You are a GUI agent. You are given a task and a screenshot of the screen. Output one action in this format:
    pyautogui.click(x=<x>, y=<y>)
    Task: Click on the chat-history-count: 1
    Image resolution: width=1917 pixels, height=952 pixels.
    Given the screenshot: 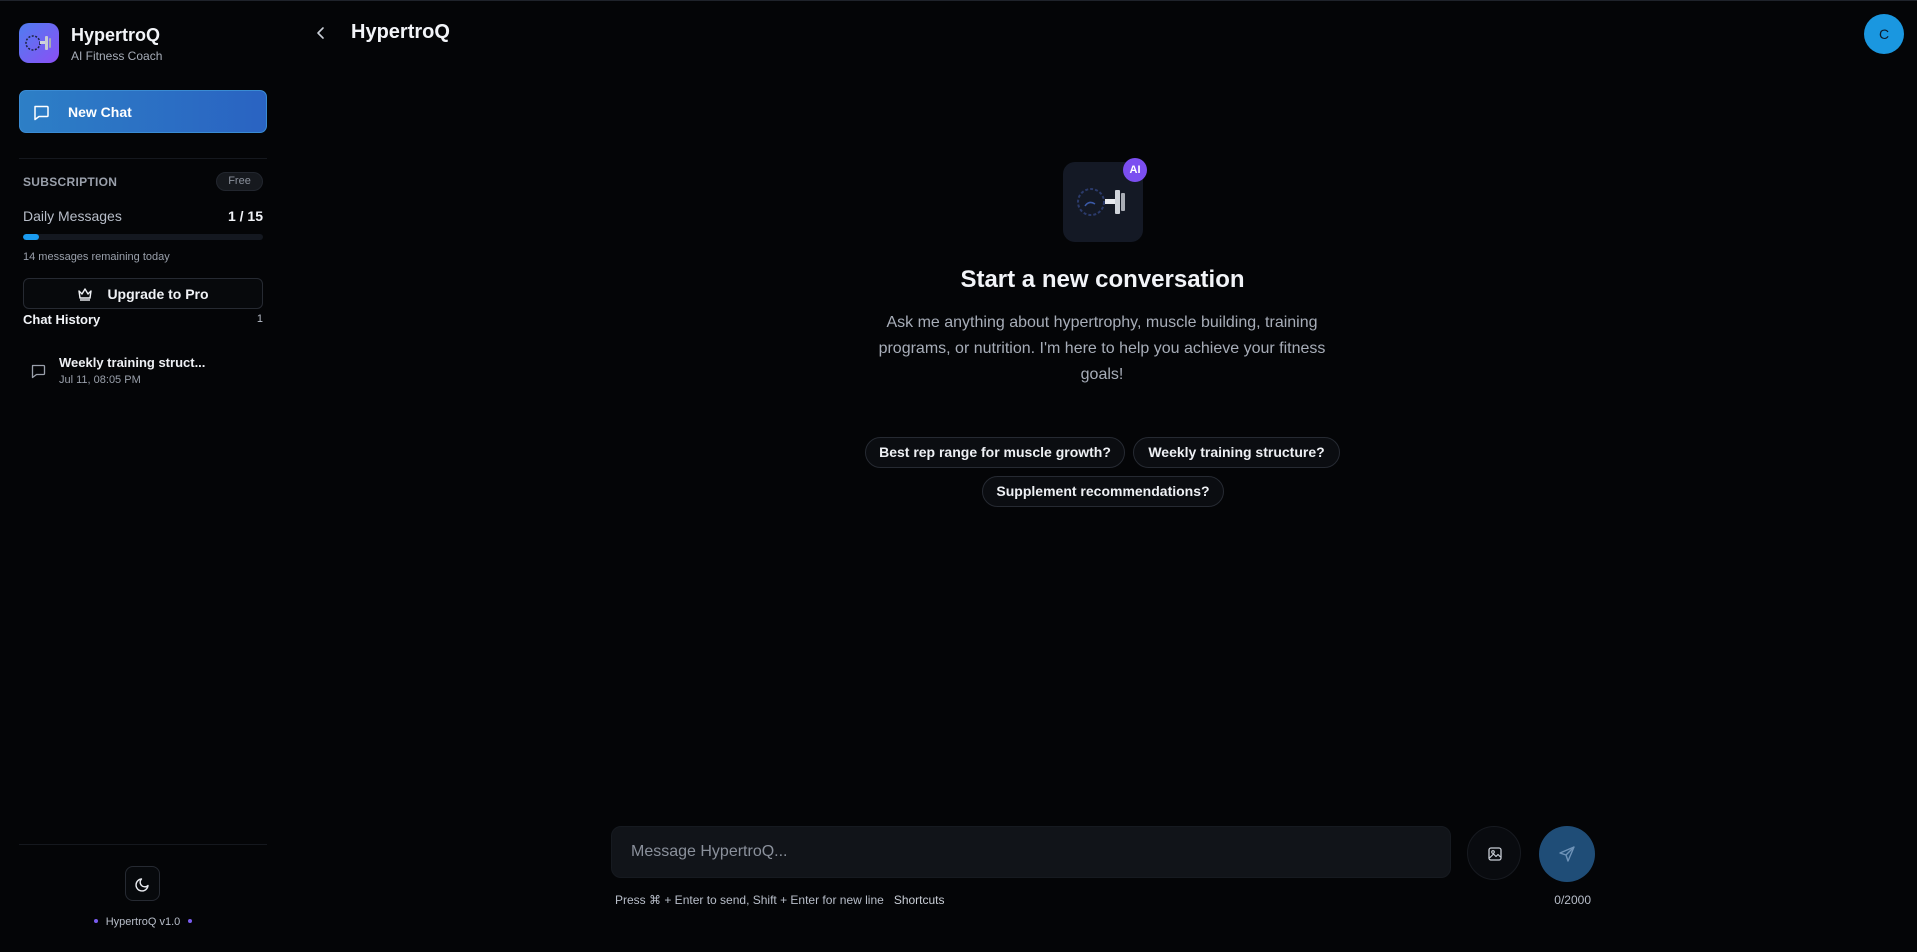 What is the action you would take?
    pyautogui.click(x=259, y=319)
    